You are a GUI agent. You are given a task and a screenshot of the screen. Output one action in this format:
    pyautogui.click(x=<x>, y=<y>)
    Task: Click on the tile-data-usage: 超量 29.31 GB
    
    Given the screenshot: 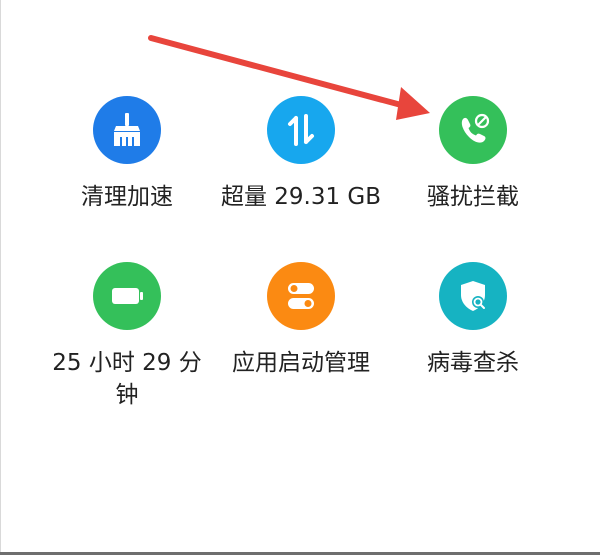 What is the action you would take?
    pyautogui.click(x=301, y=154)
    